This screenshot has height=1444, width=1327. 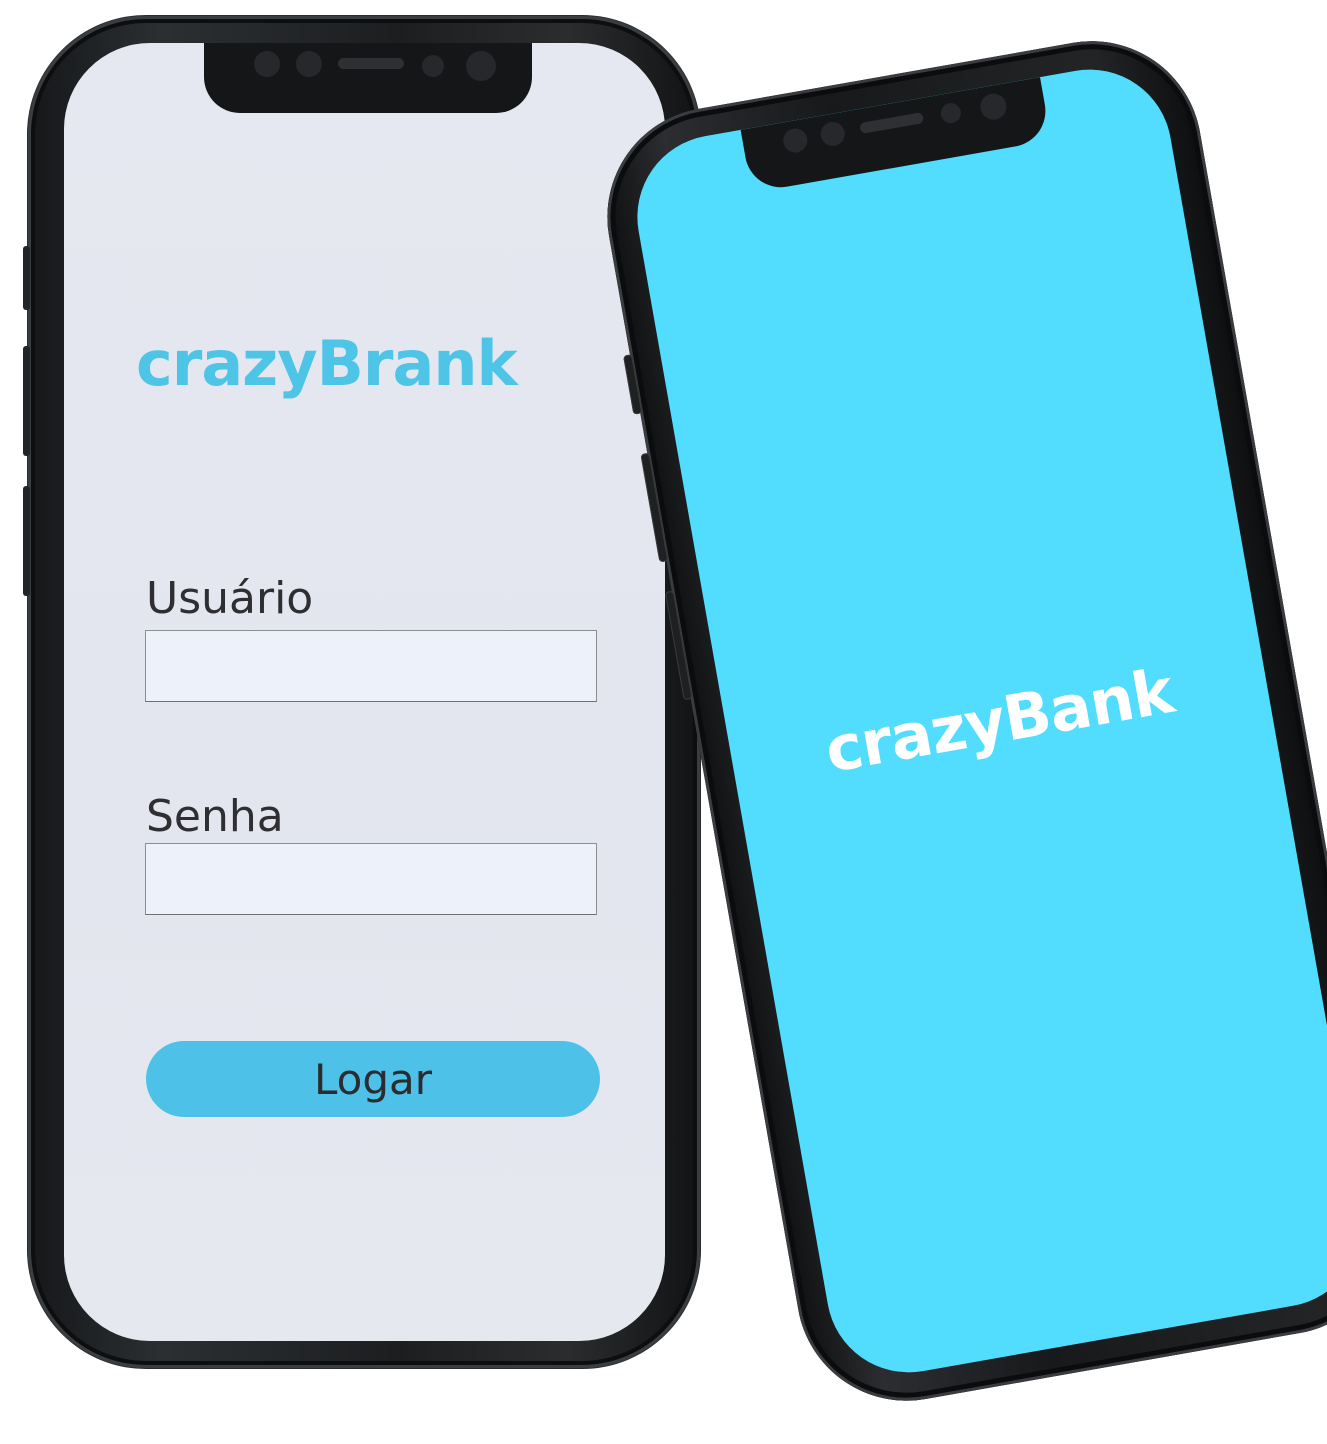 What do you see at coordinates (230, 598) in the screenshot?
I see `username-label: Usuário` at bounding box center [230, 598].